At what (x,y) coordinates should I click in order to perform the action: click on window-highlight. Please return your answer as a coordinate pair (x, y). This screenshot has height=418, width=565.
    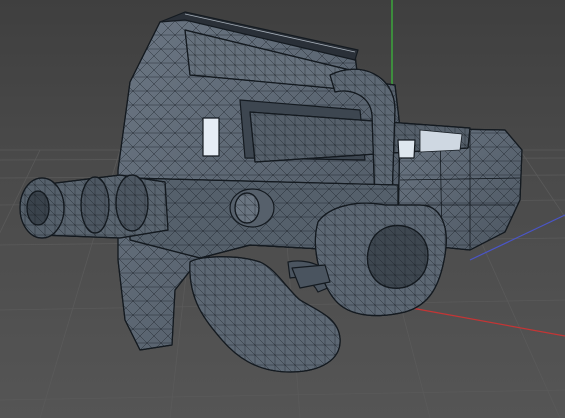
    Looking at the image, I should click on (211, 137).